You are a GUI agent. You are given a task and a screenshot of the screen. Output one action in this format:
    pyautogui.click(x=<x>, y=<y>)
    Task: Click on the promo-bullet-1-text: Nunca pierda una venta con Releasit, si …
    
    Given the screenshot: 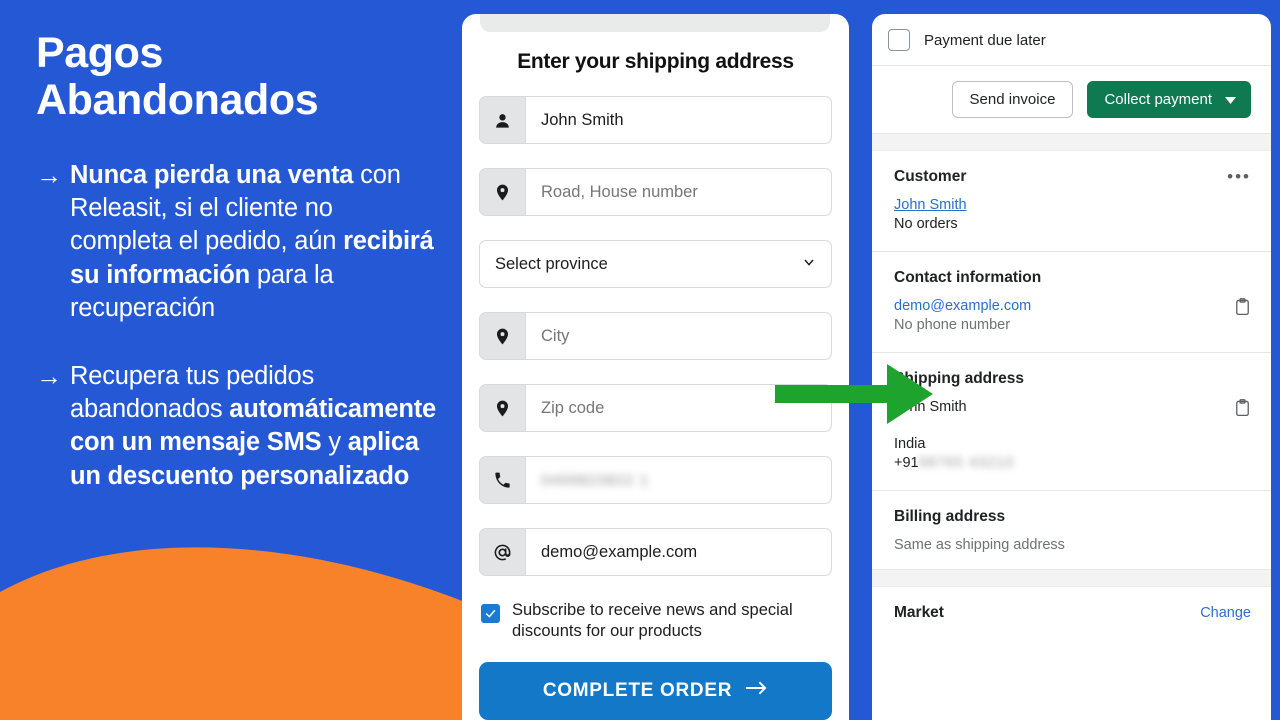 What is the action you would take?
    pyautogui.click(x=252, y=241)
    